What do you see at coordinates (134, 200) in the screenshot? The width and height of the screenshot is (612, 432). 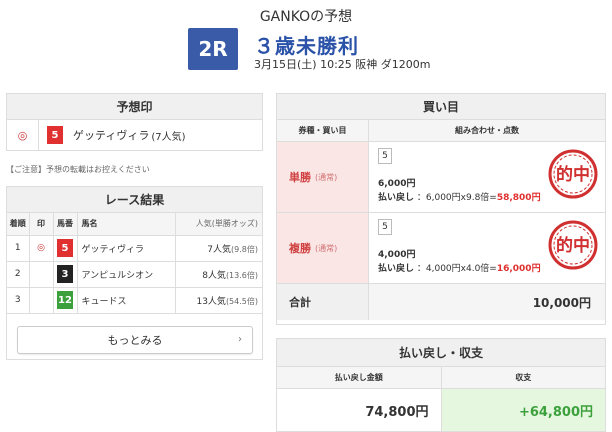 I see `results-title: レース結果` at bounding box center [134, 200].